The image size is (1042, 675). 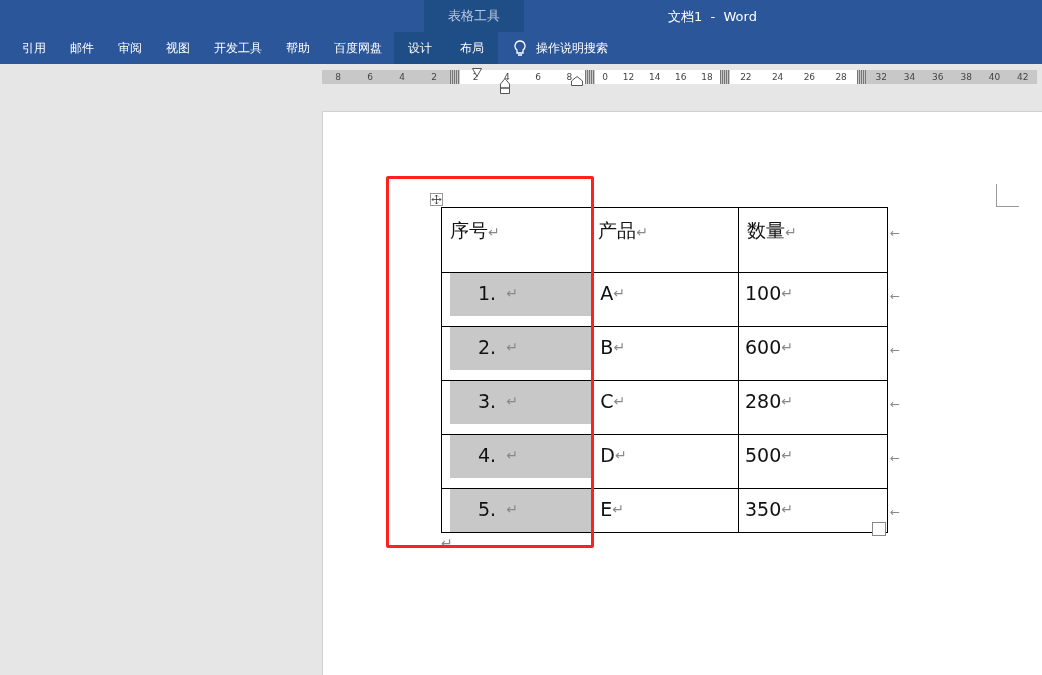 I want to click on search-label: 操作说明搜索, so click(x=572, y=48).